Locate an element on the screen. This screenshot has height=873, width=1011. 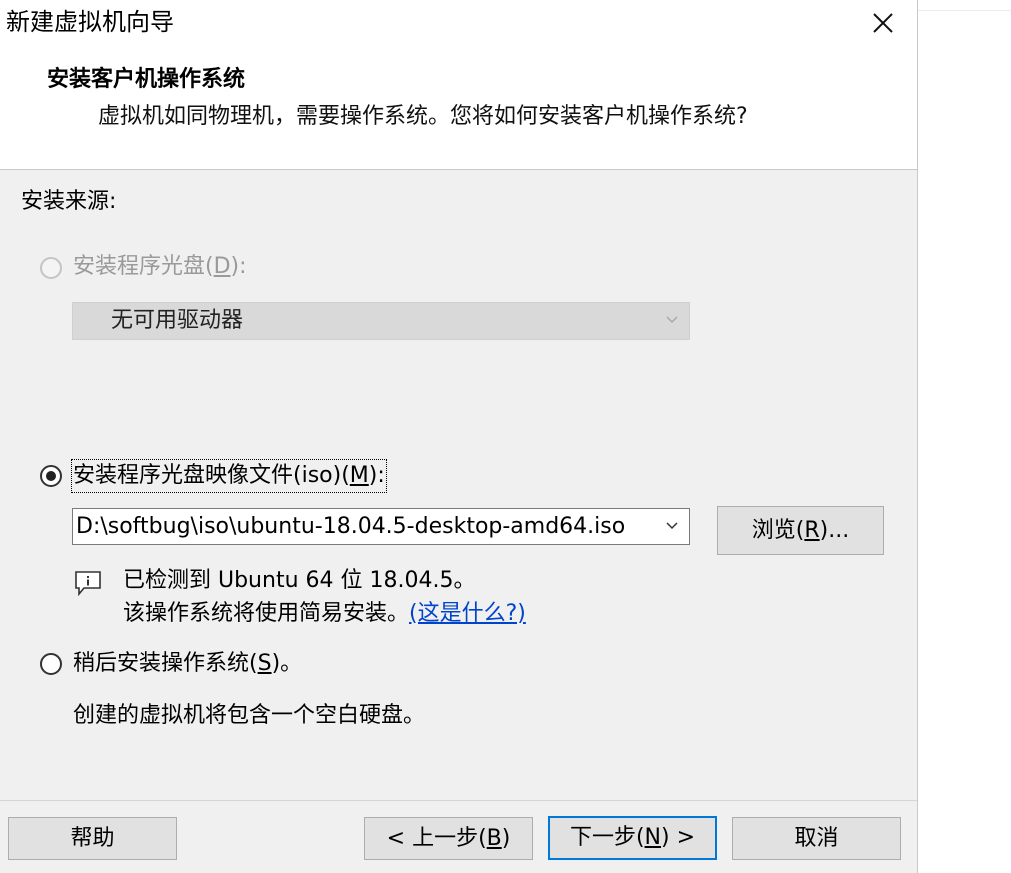
disc-radio is located at coordinates (51, 268).